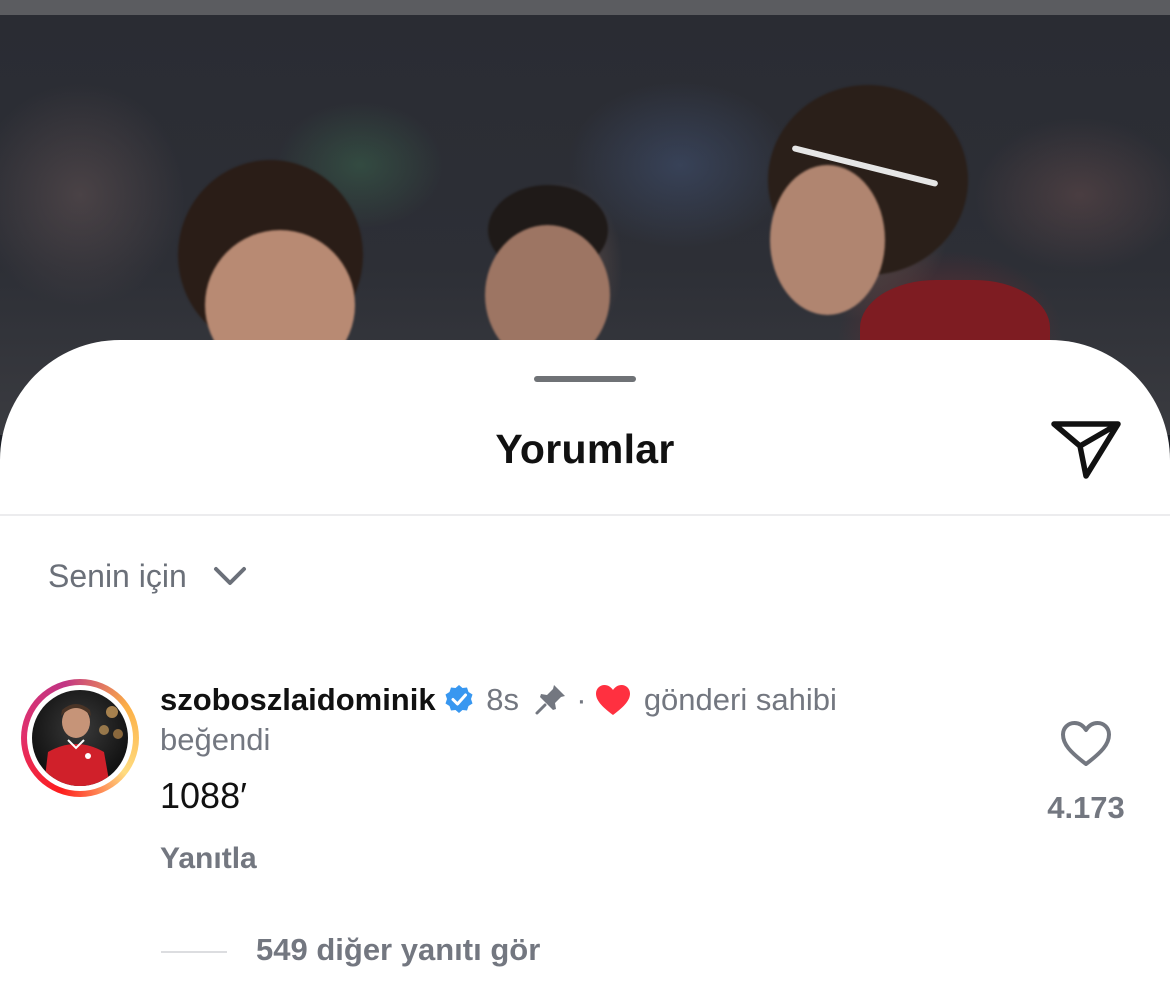 The height and width of the screenshot is (1007, 1170). Describe the element at coordinates (1086, 807) in the screenshot. I see `like-count: 4.173` at that location.